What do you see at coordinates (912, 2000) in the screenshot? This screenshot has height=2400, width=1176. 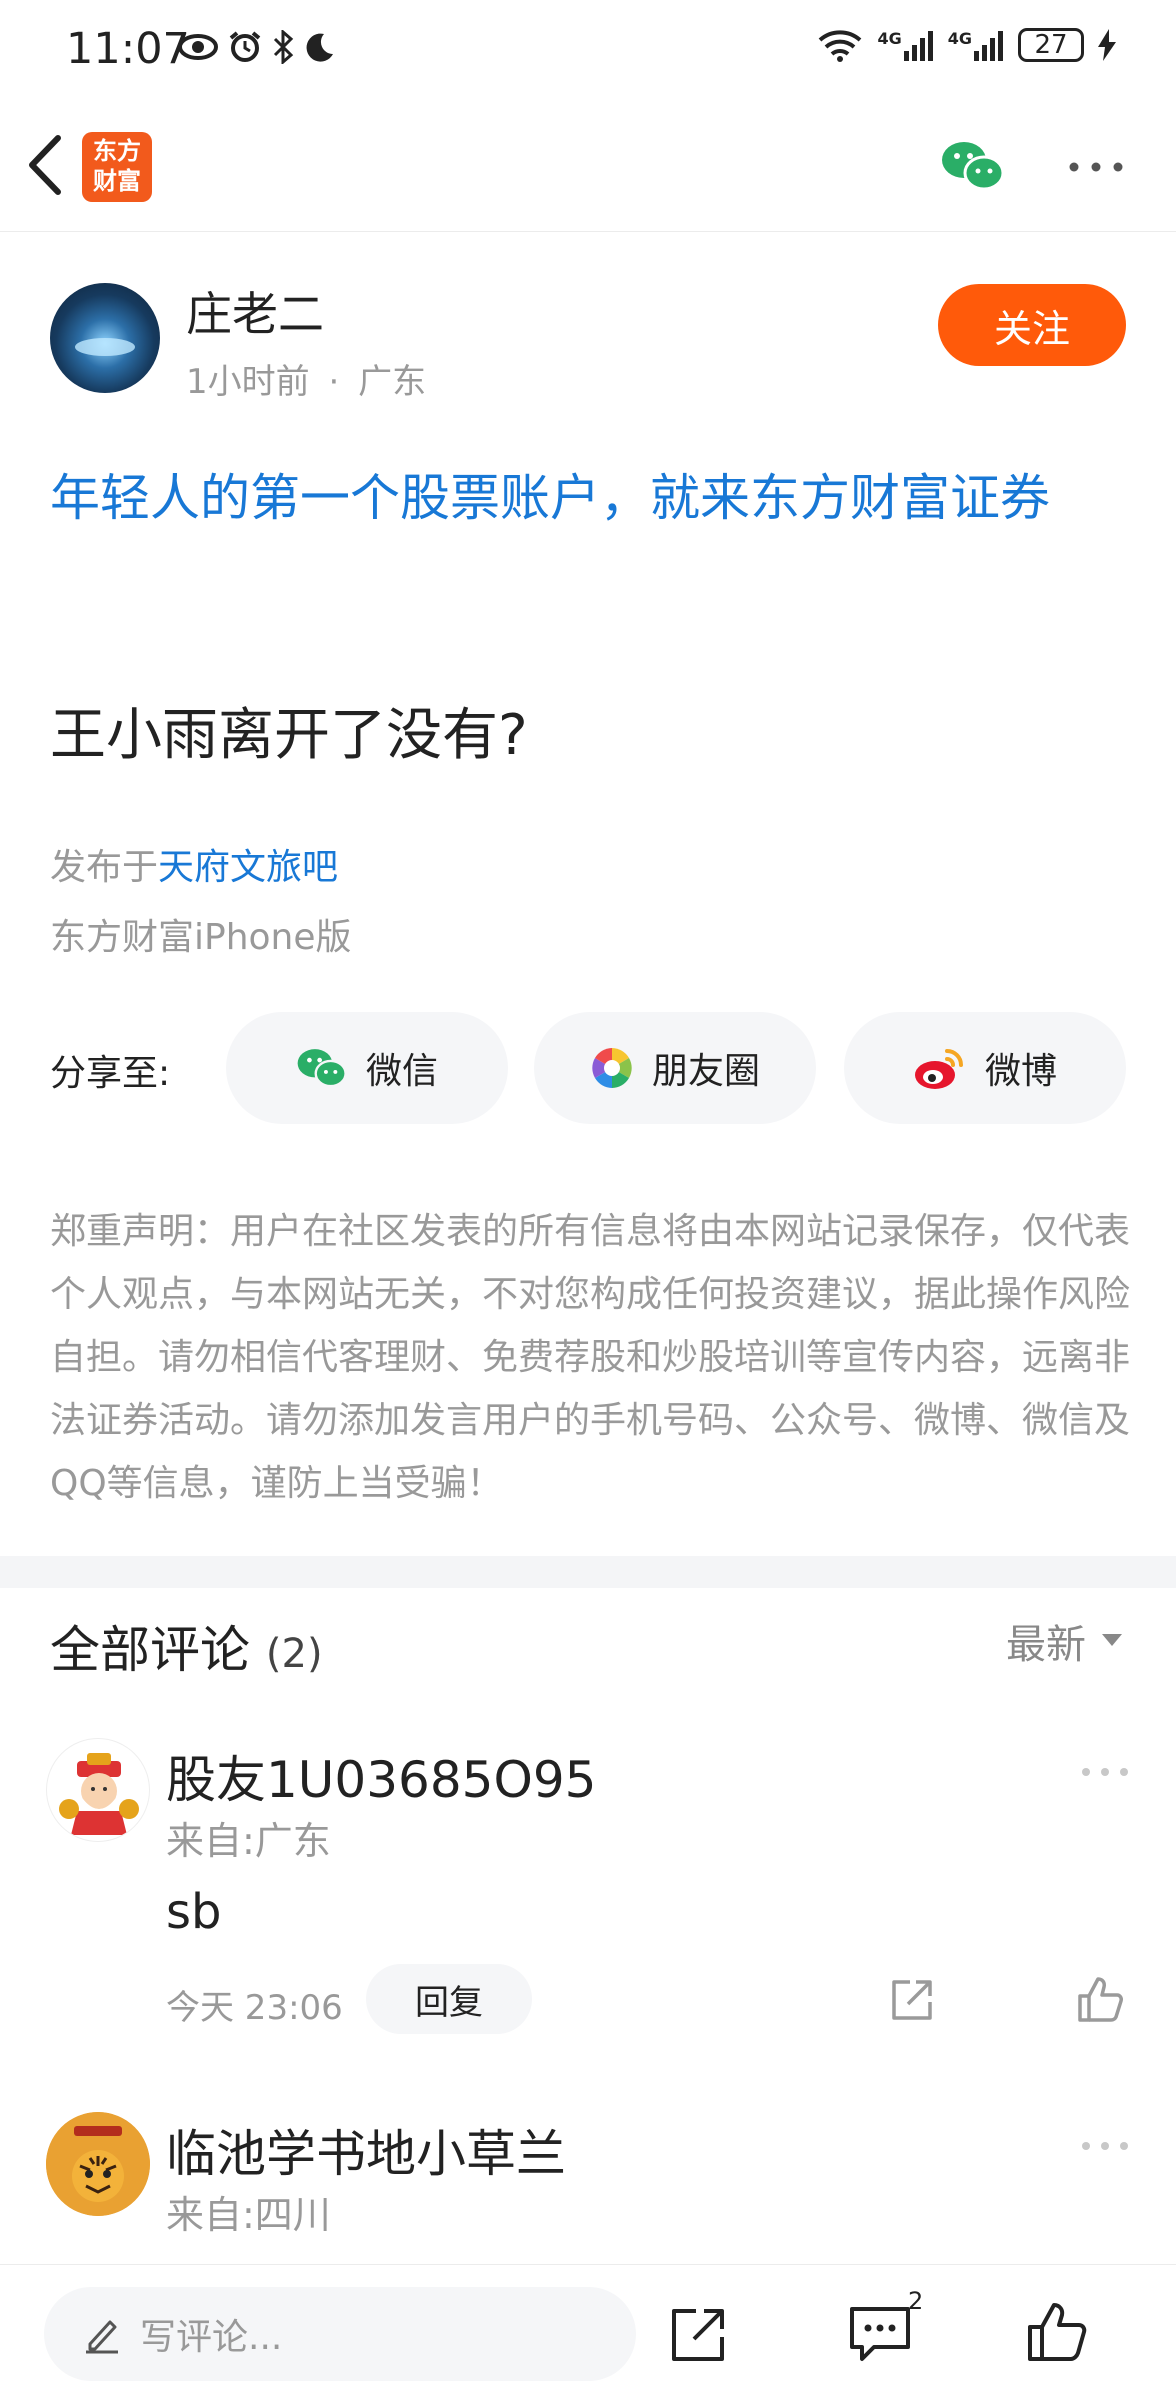 I see `comment-share-icon` at bounding box center [912, 2000].